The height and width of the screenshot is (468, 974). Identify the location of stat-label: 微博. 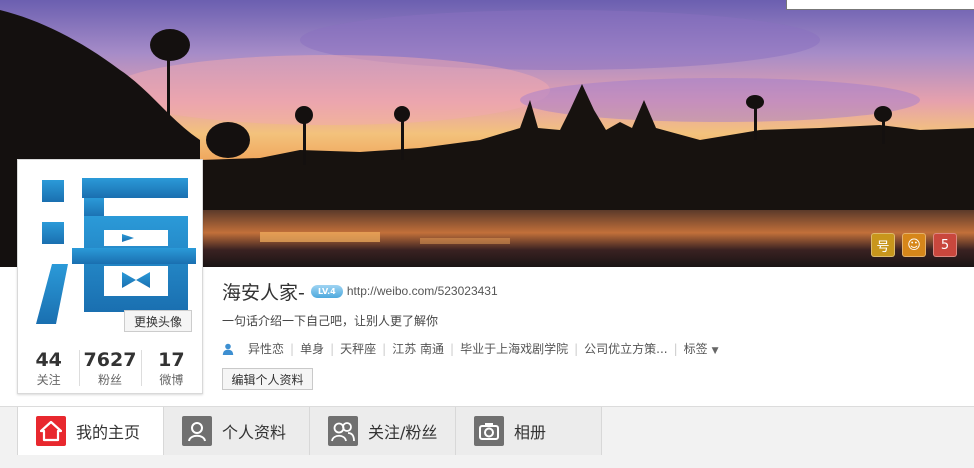
(171, 380).